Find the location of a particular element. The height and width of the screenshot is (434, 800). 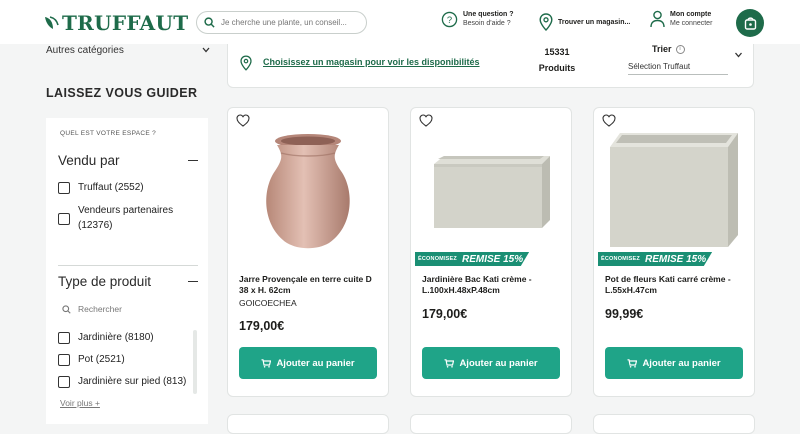

product-type-search: Rechercher is located at coordinates (92, 309).